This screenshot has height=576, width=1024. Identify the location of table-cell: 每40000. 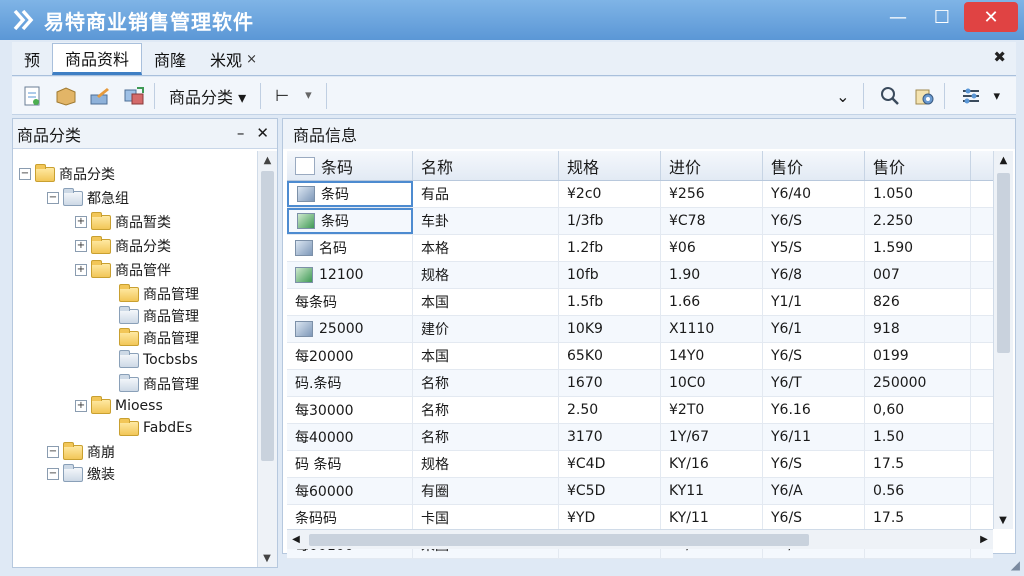
(350, 437).